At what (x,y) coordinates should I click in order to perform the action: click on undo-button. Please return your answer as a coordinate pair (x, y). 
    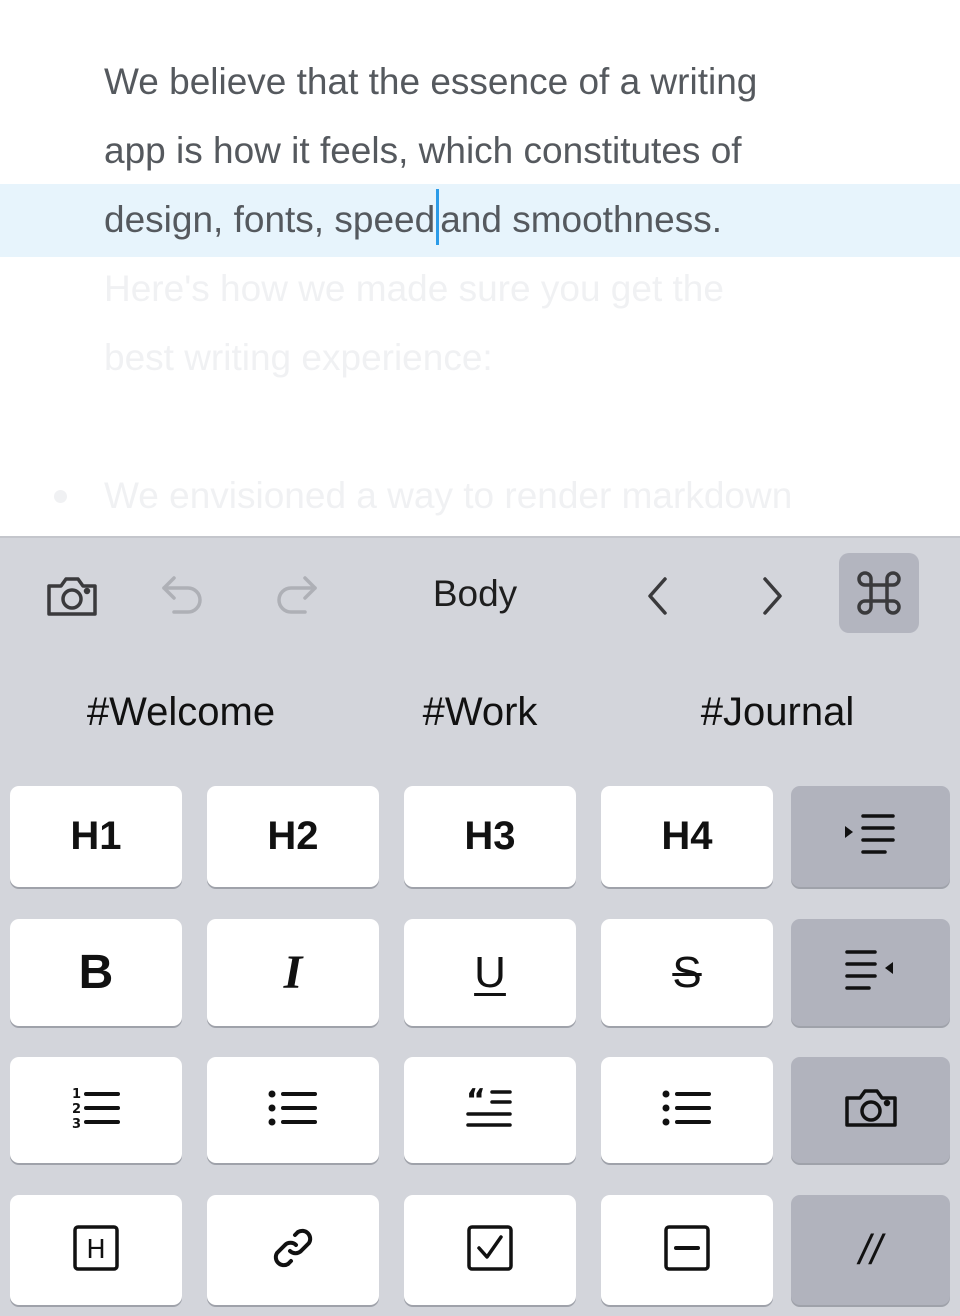
    Looking at the image, I should click on (183, 596).